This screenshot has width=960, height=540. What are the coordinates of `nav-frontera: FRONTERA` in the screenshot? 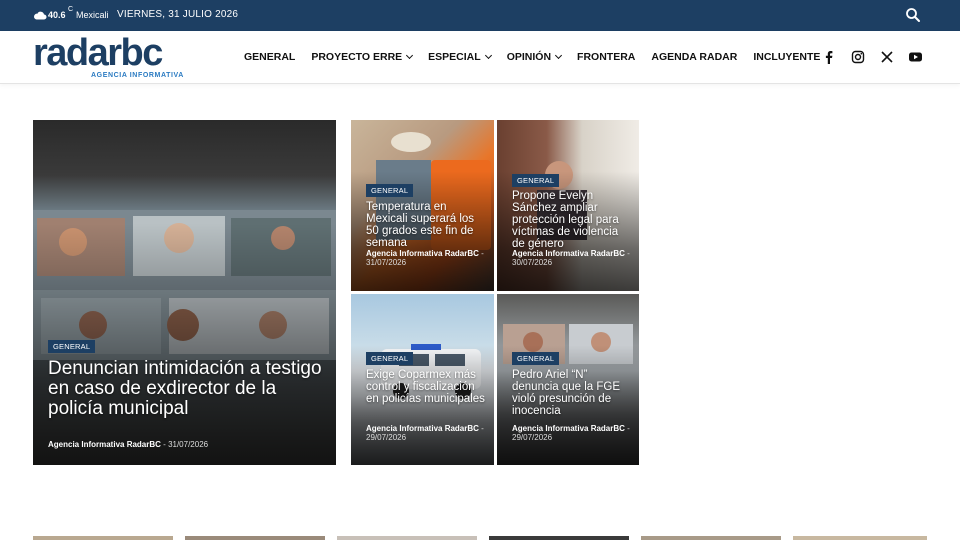 It's located at (606, 57).